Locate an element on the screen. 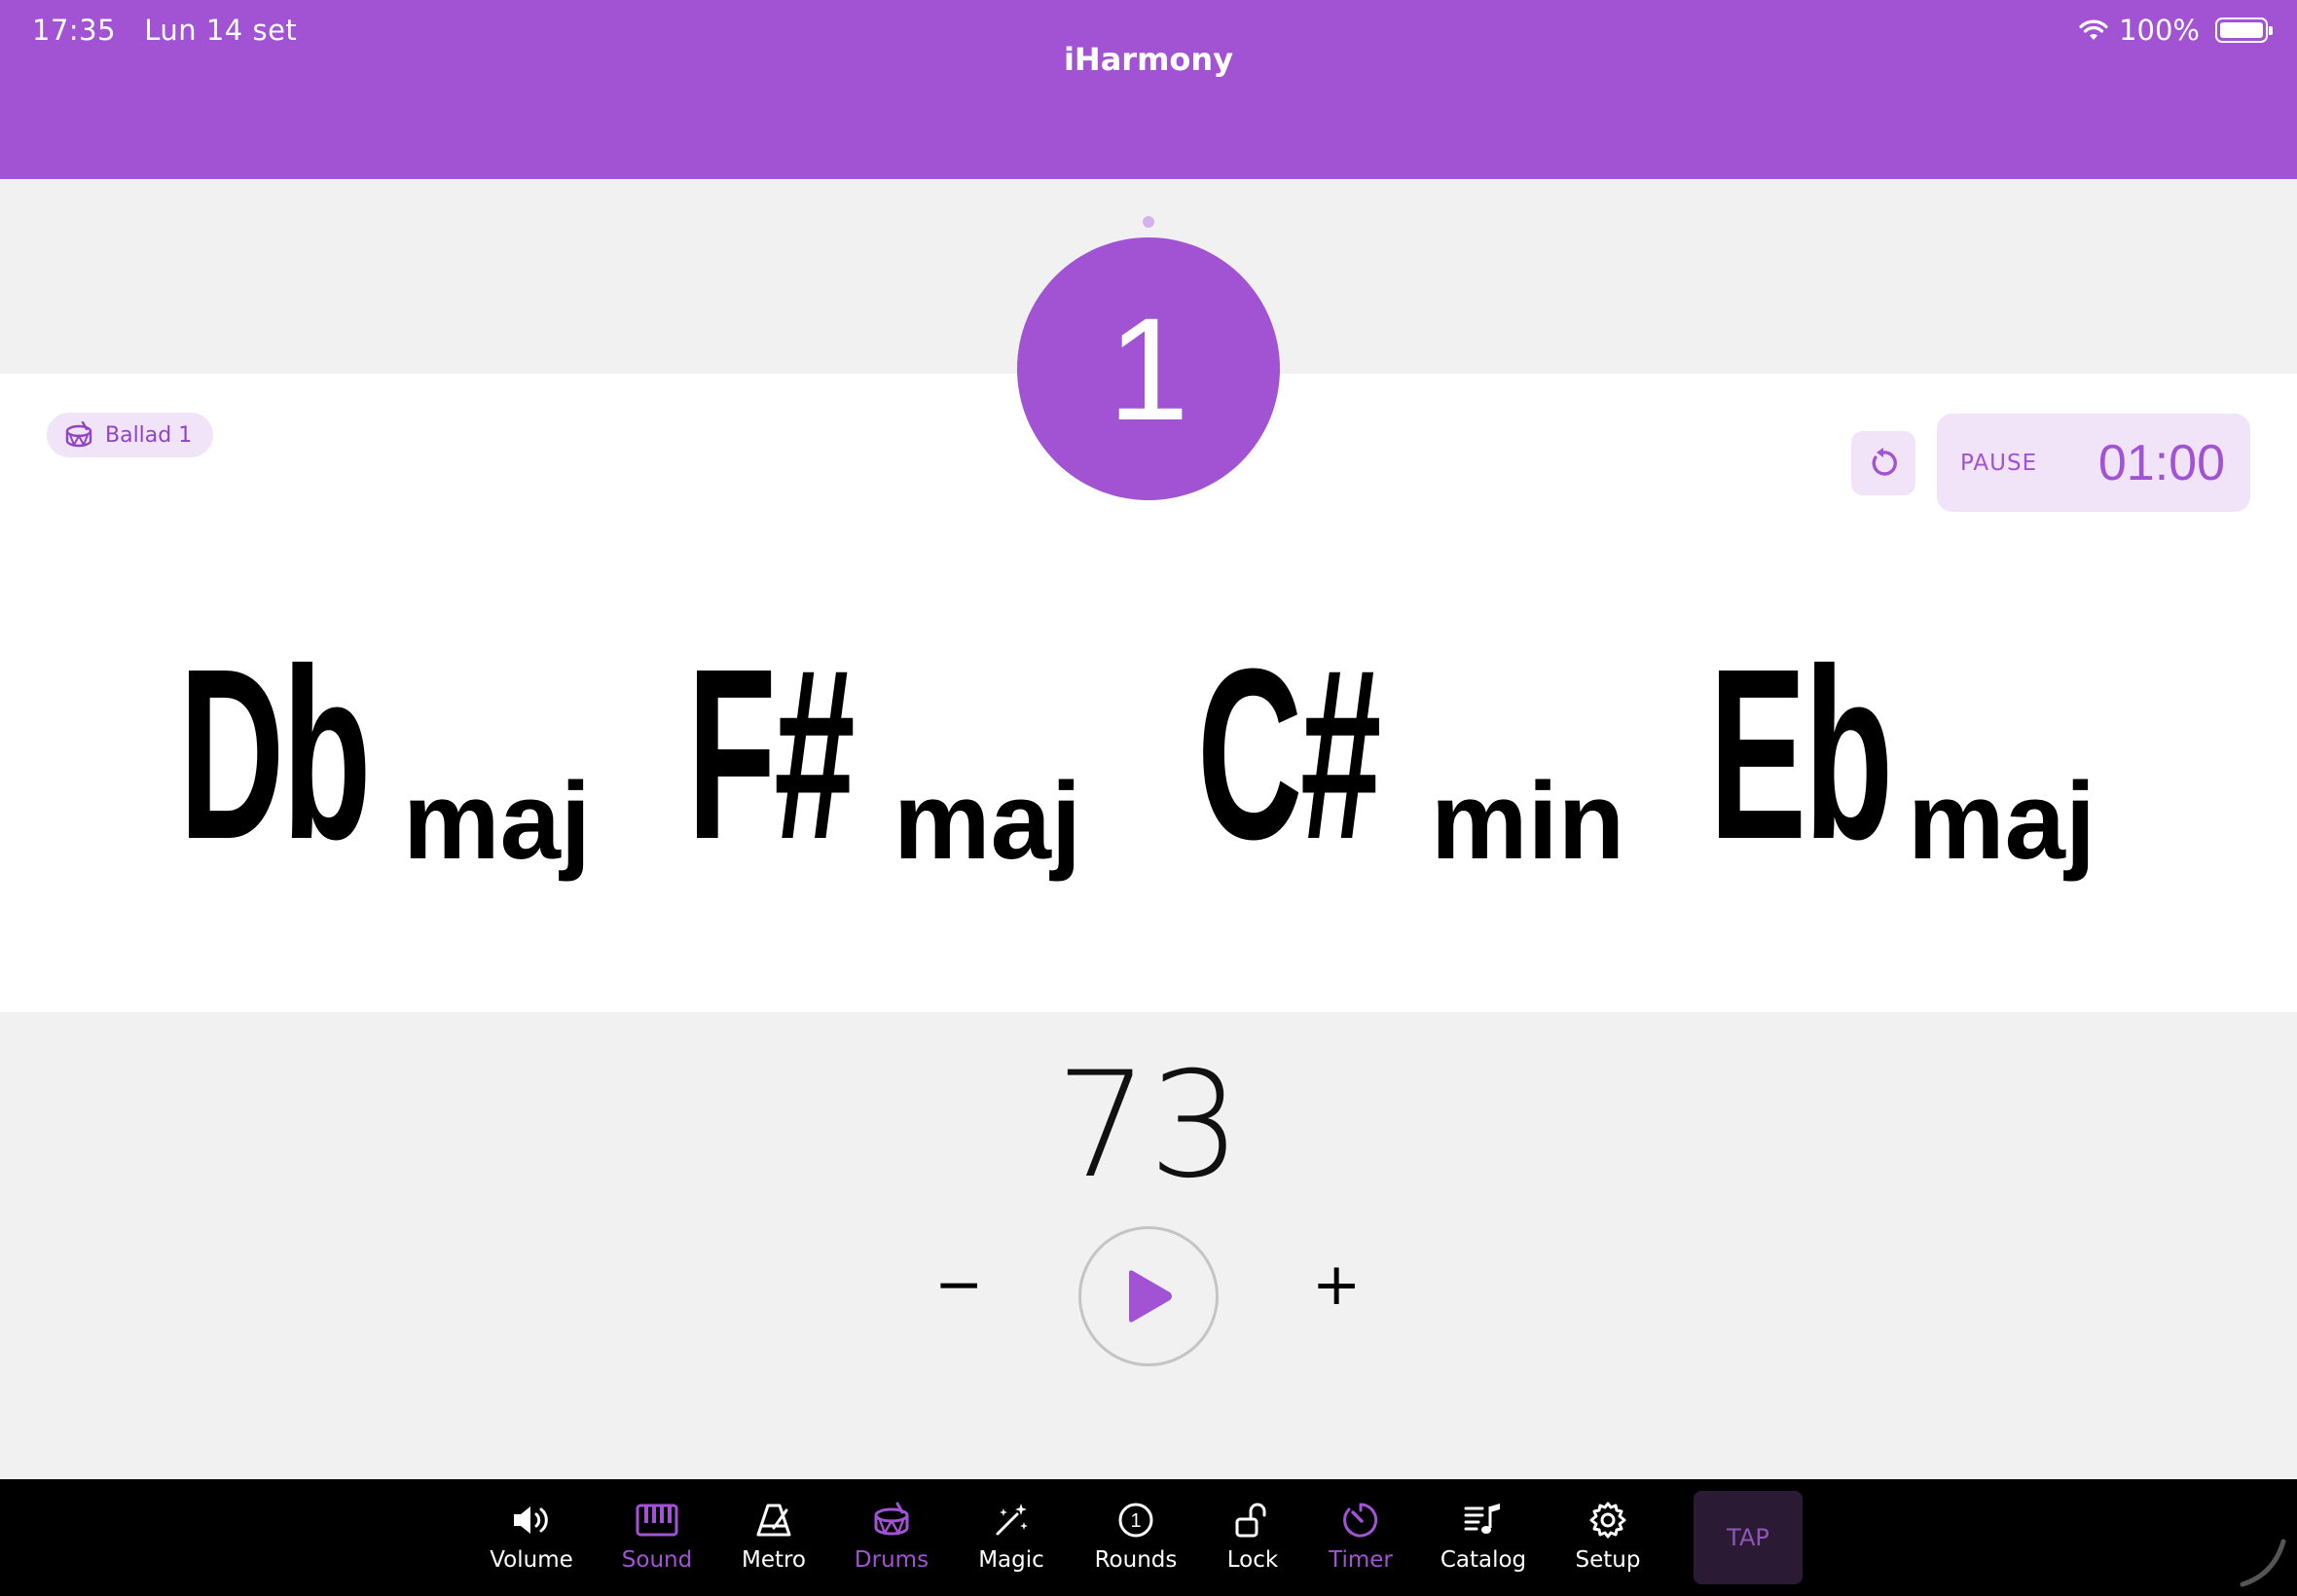  toolbar-magic: Magic is located at coordinates (1012, 1536).